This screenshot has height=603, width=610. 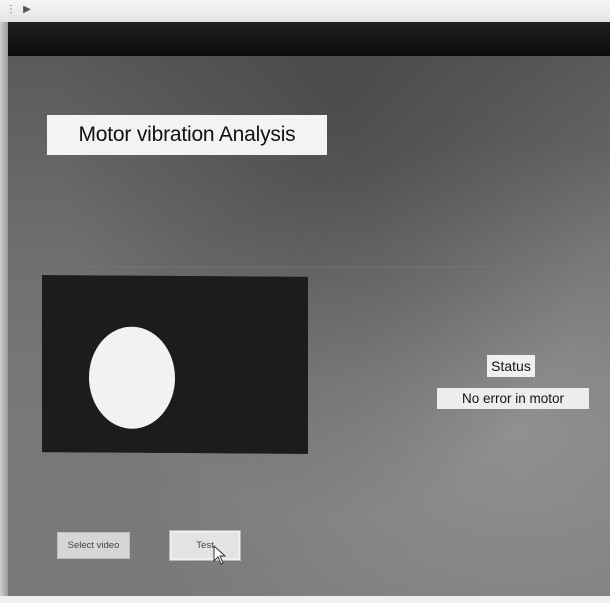 What do you see at coordinates (305, 599) in the screenshot?
I see `monitor-bottom-edge` at bounding box center [305, 599].